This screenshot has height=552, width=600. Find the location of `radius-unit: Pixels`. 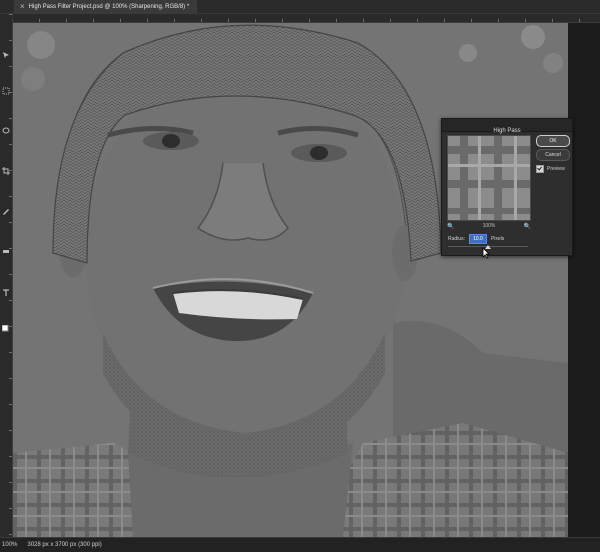

radius-unit: Pixels is located at coordinates (497, 239).